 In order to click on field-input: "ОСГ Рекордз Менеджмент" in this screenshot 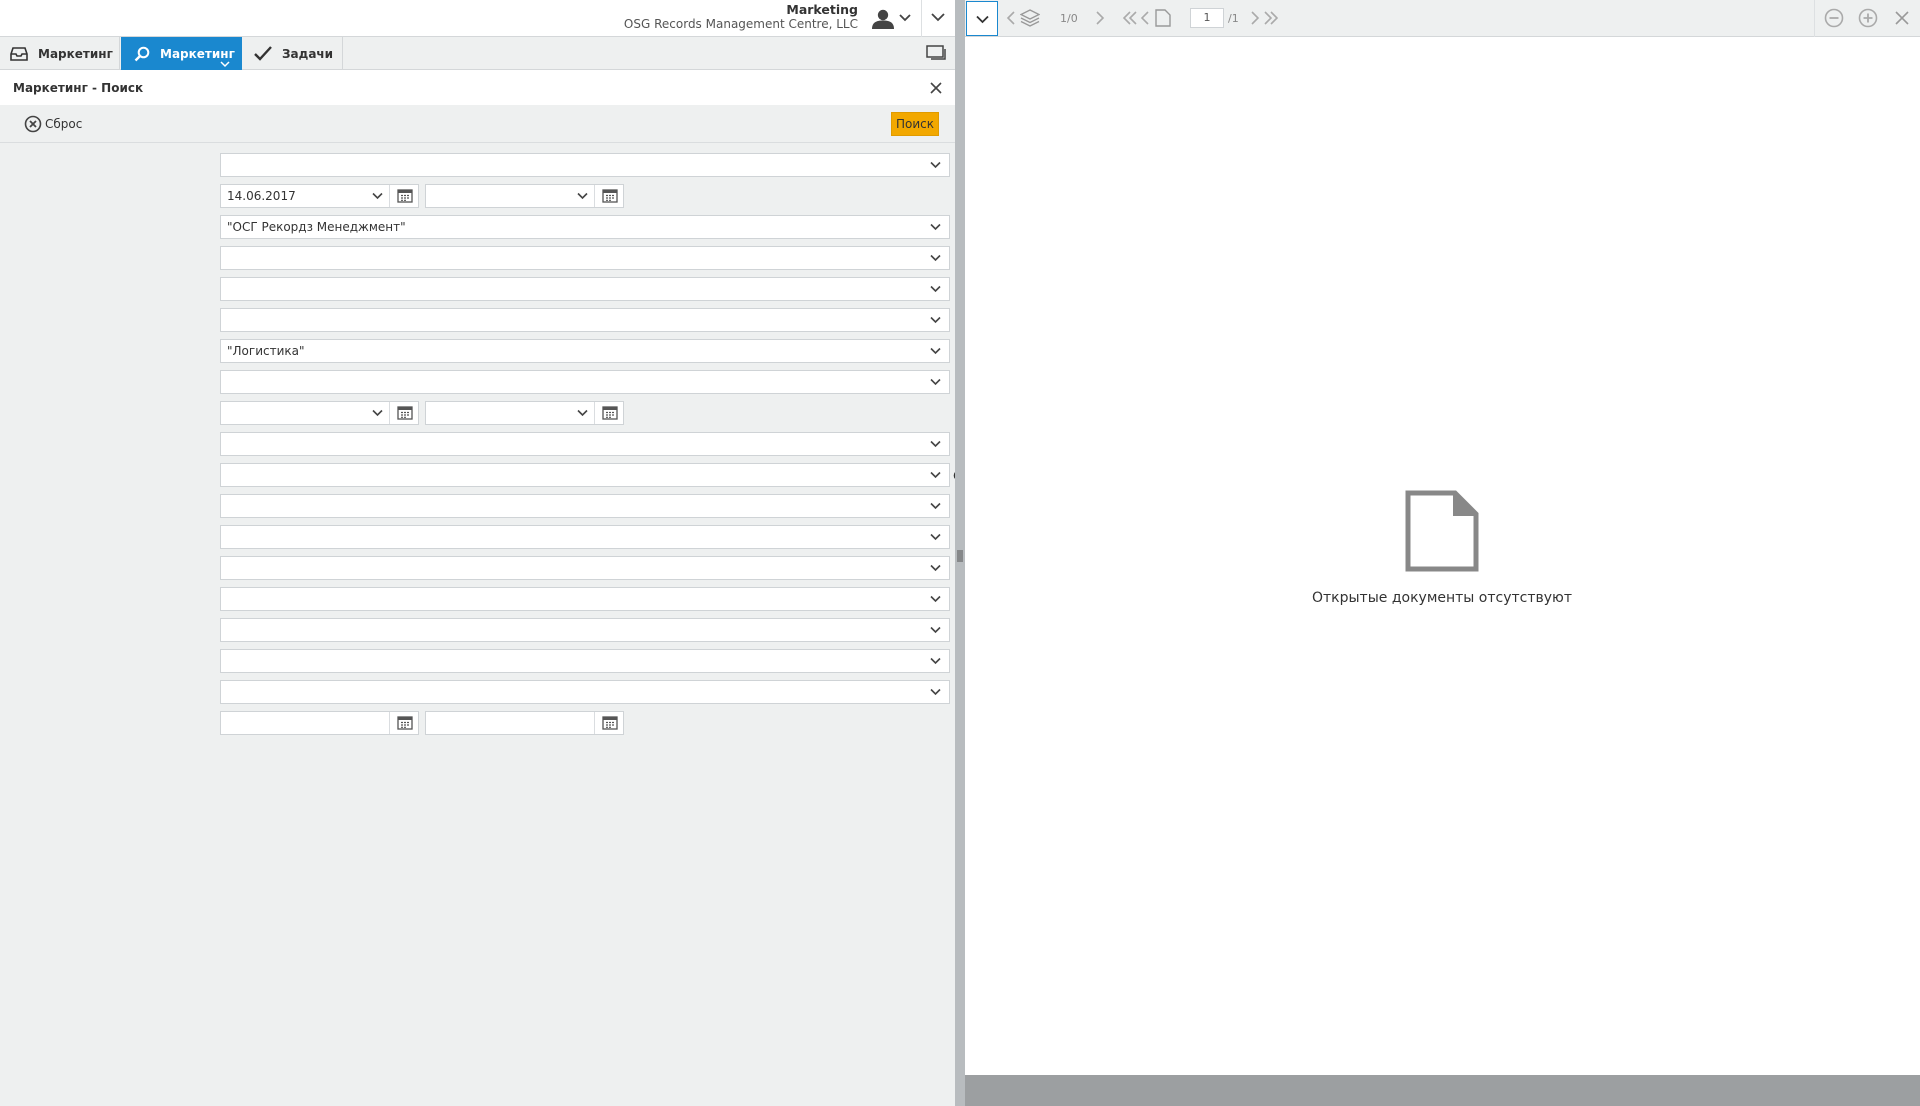, I will do `click(585, 227)`.